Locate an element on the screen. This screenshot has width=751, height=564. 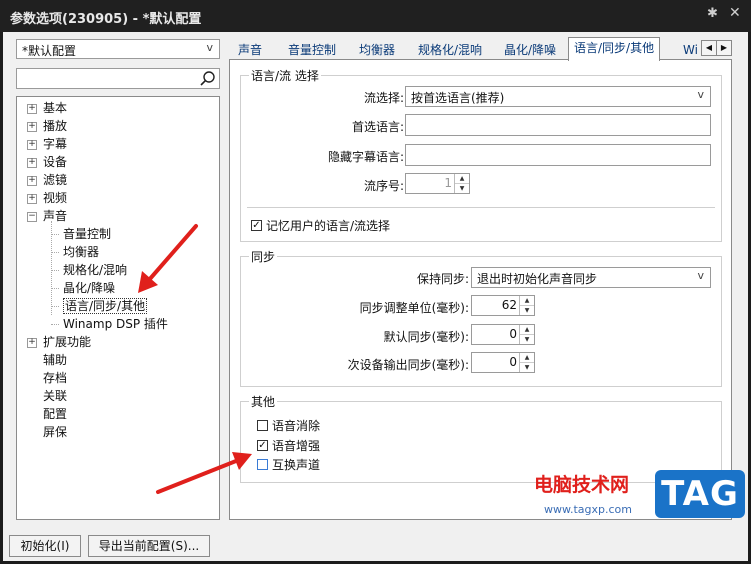
collapse-icon: − is located at coordinates (32, 217).